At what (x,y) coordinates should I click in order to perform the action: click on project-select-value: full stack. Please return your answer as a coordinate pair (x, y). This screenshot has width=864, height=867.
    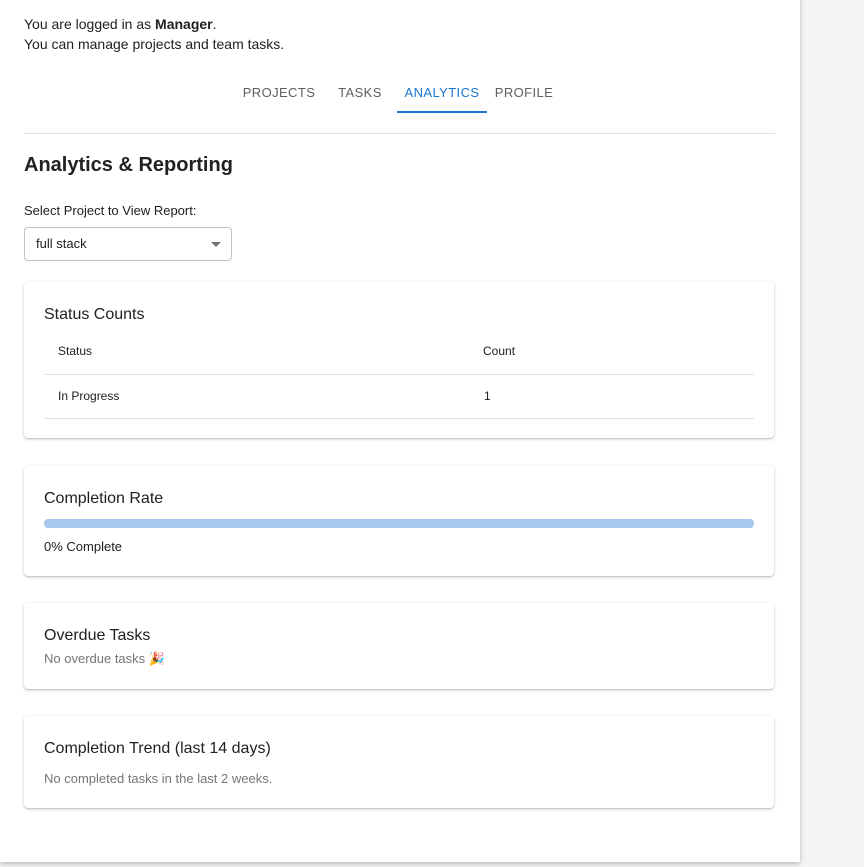
    Looking at the image, I should click on (61, 243).